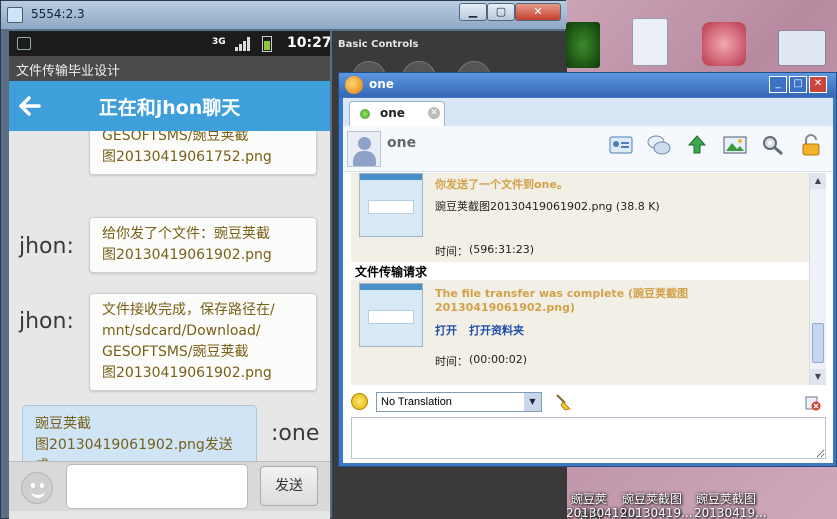  I want to click on my-message-bubble: 豌豆荚截 图20130419061902.png发送成 功！, so click(139, 433).